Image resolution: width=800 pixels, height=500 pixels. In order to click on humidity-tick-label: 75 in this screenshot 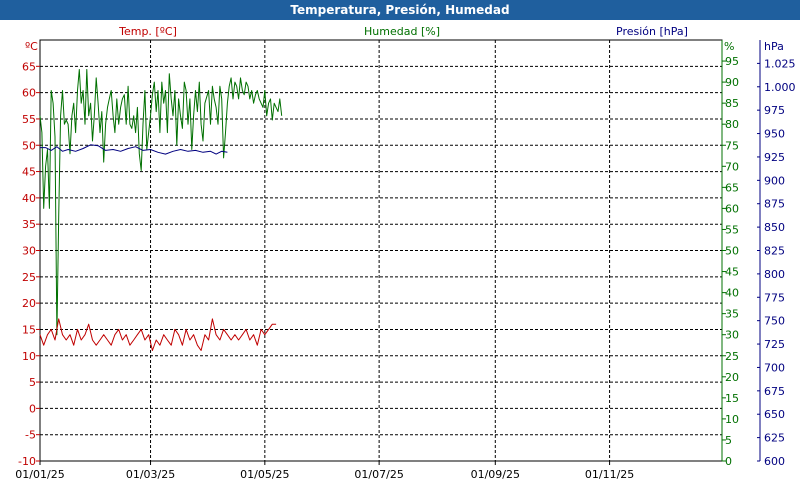, I will do `click(732, 145)`.